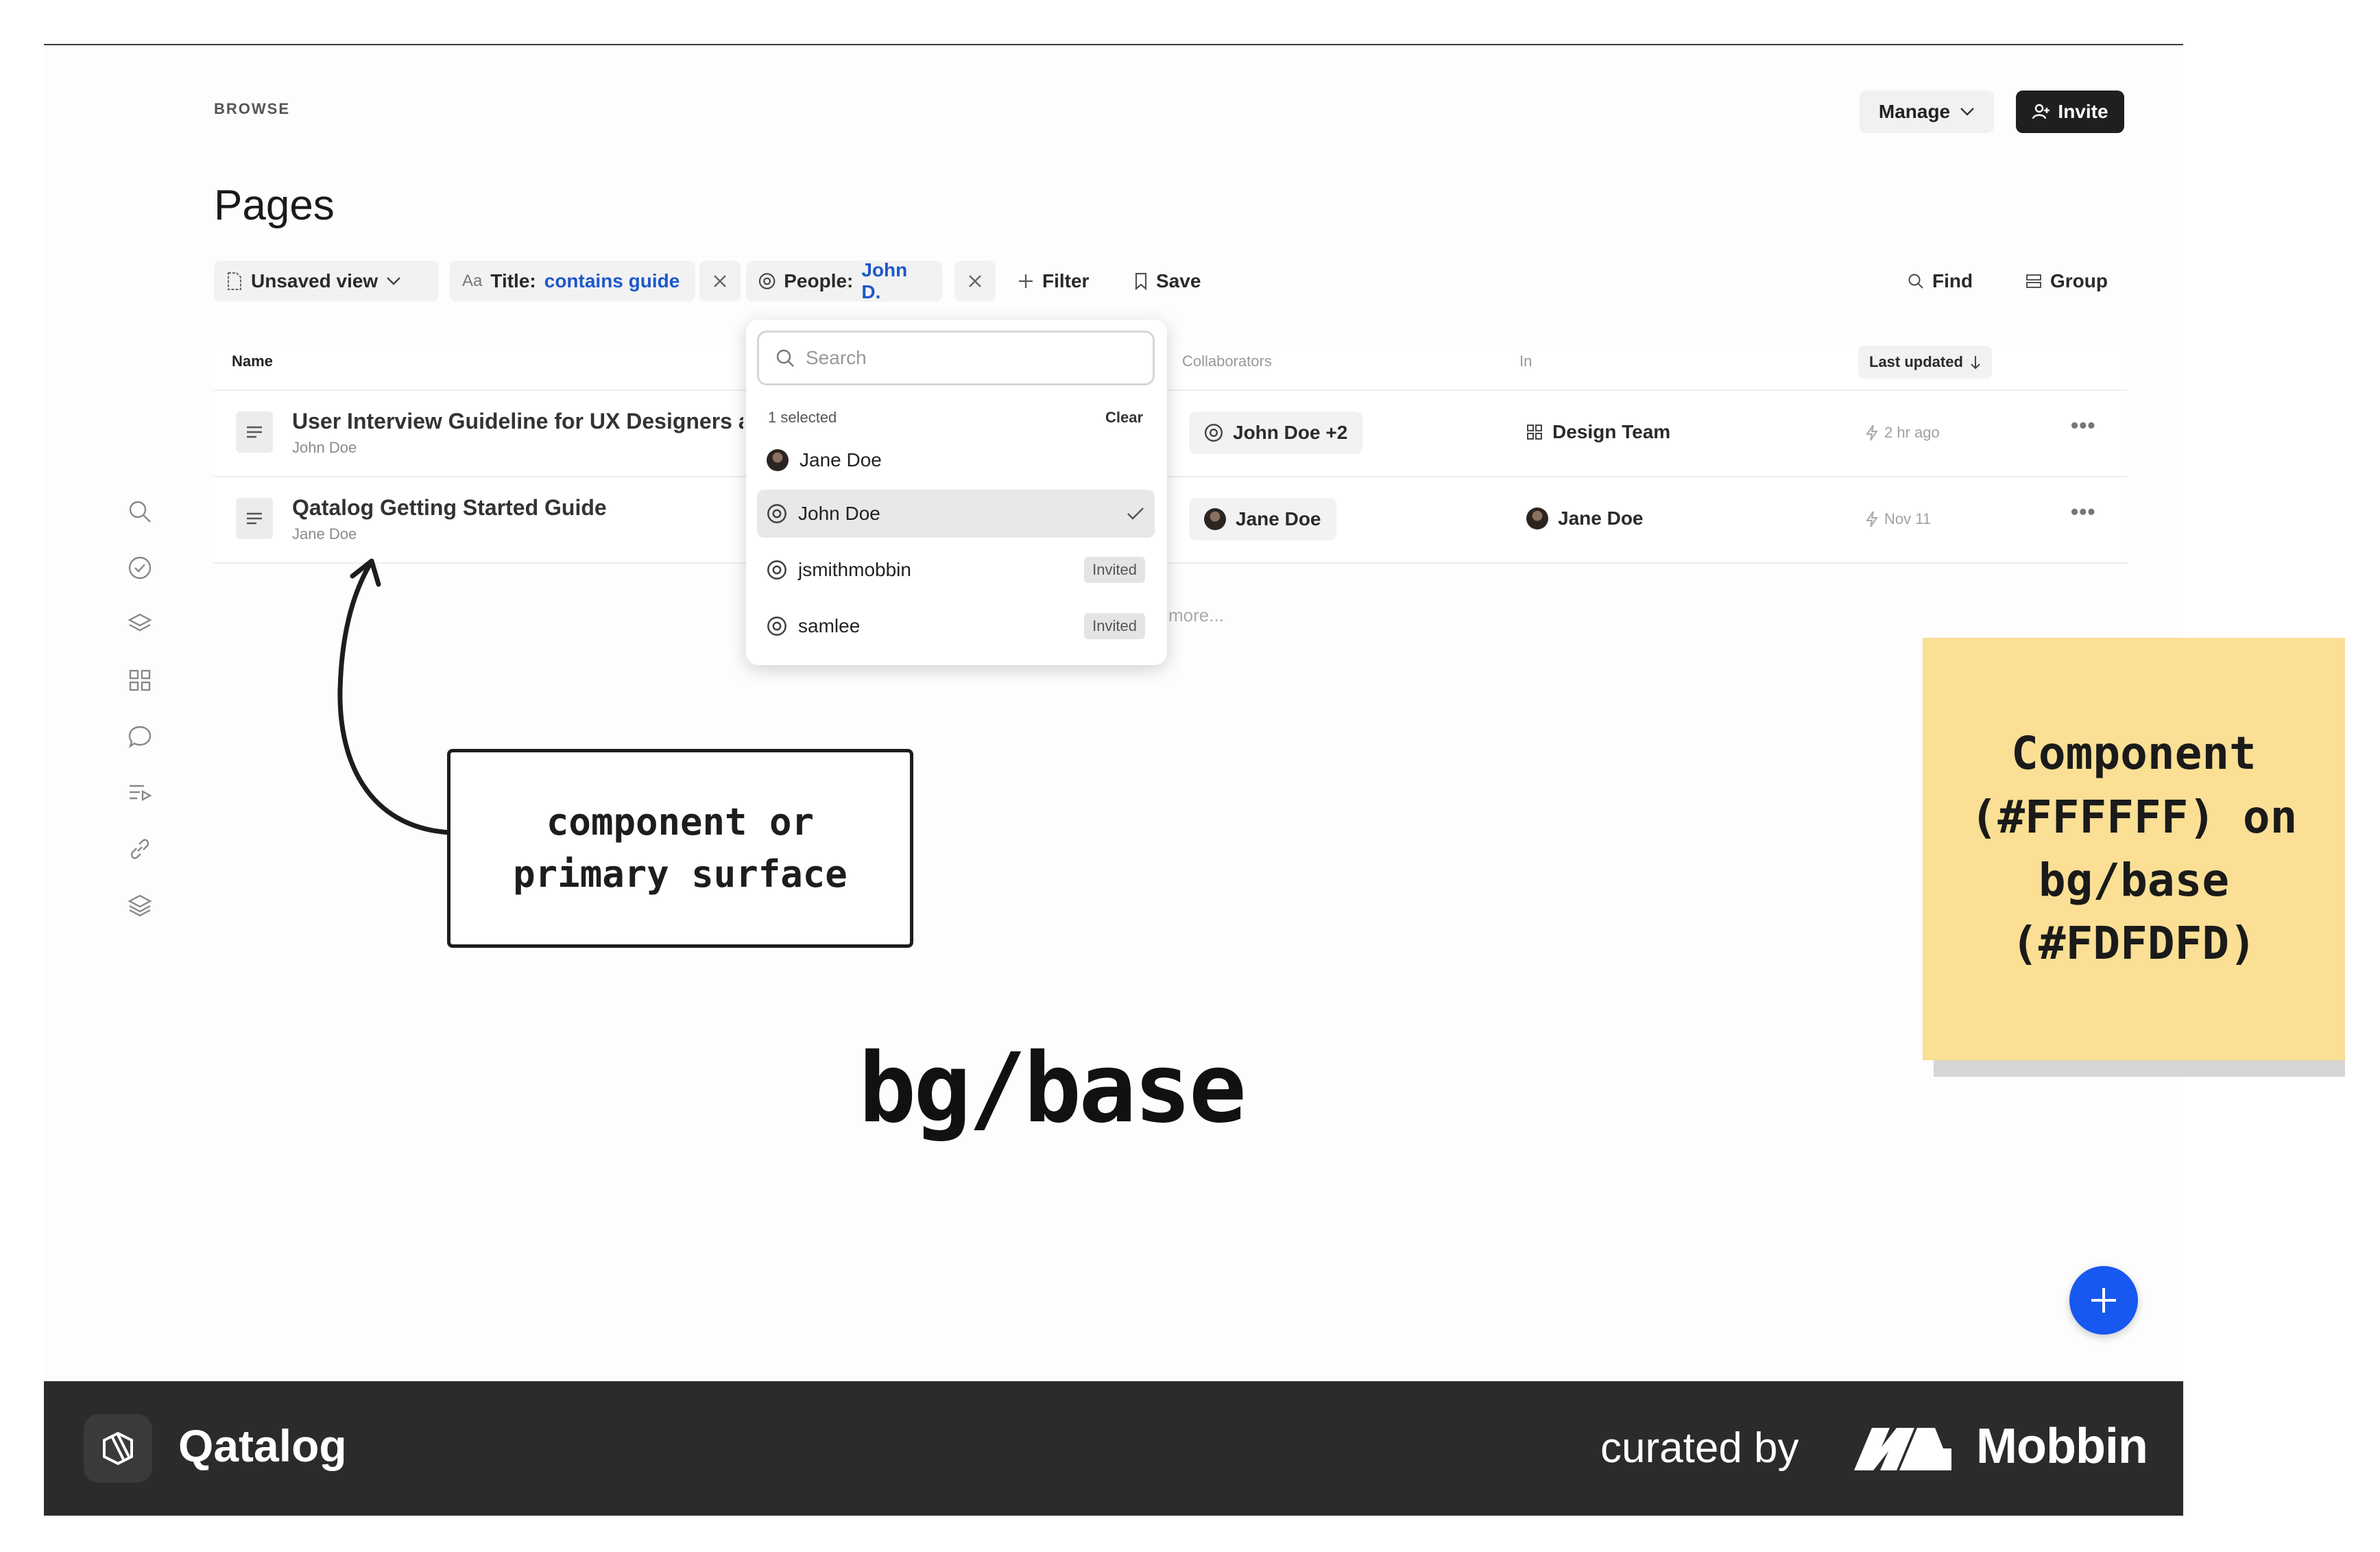 Image resolution: width=2380 pixels, height=1552 pixels. Describe the element at coordinates (2062, 1446) in the screenshot. I see `brand-name: Mobbin` at that location.